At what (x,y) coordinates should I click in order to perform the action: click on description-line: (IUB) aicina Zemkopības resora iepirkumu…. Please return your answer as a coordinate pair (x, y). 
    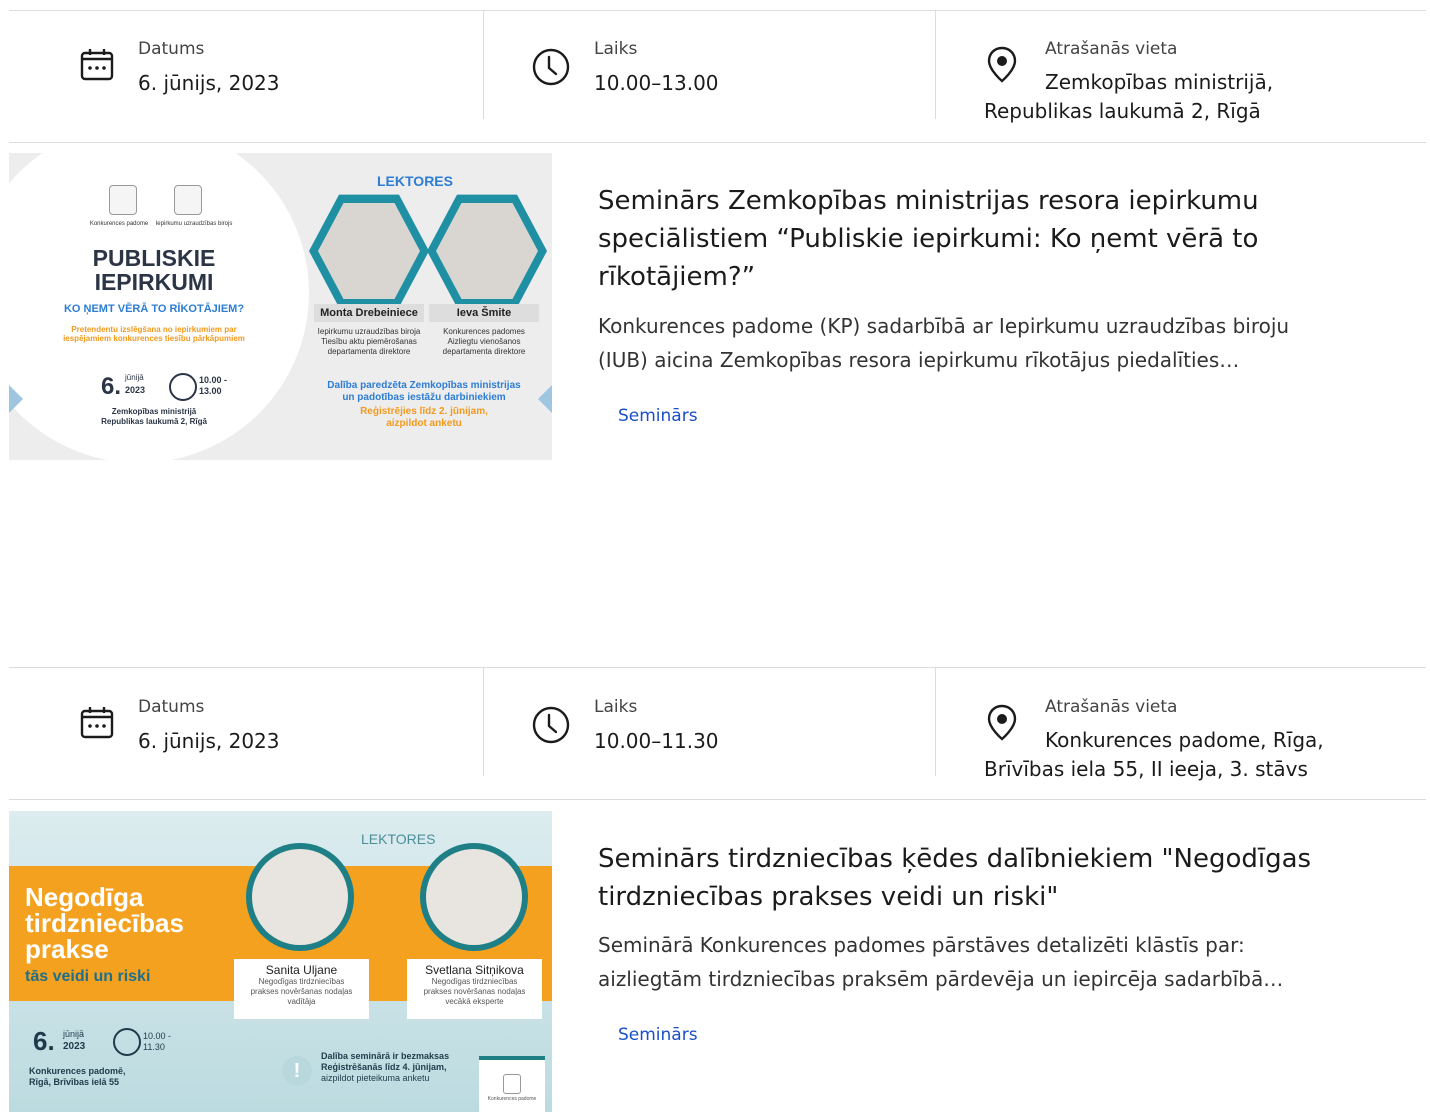
    Looking at the image, I should click on (919, 360).